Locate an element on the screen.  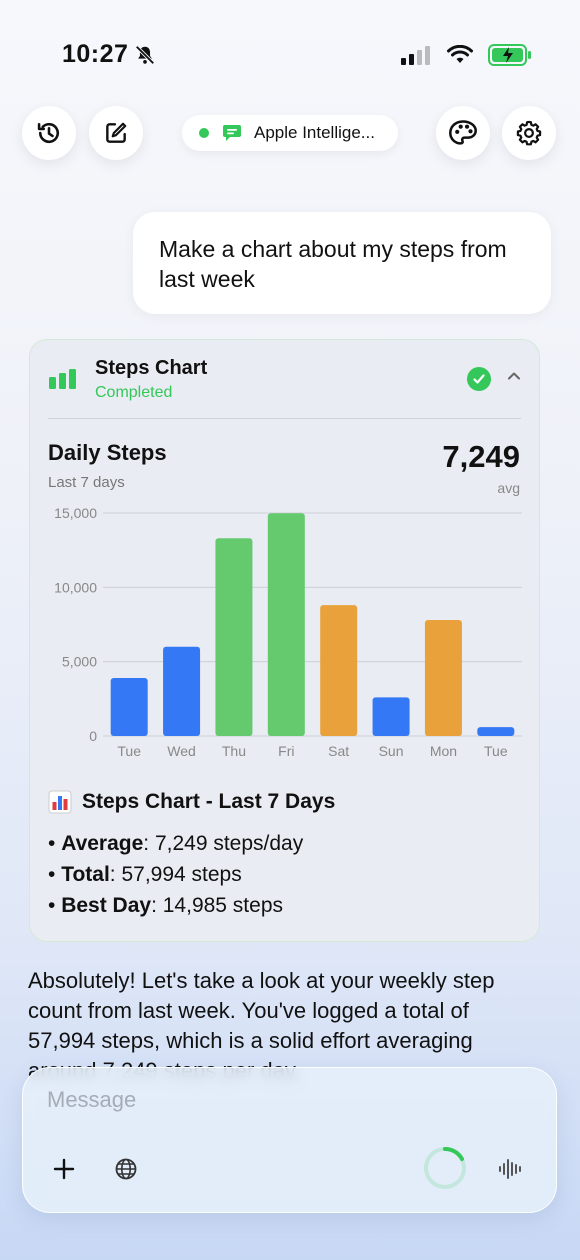
compose-icon is located at coordinates (116, 132).